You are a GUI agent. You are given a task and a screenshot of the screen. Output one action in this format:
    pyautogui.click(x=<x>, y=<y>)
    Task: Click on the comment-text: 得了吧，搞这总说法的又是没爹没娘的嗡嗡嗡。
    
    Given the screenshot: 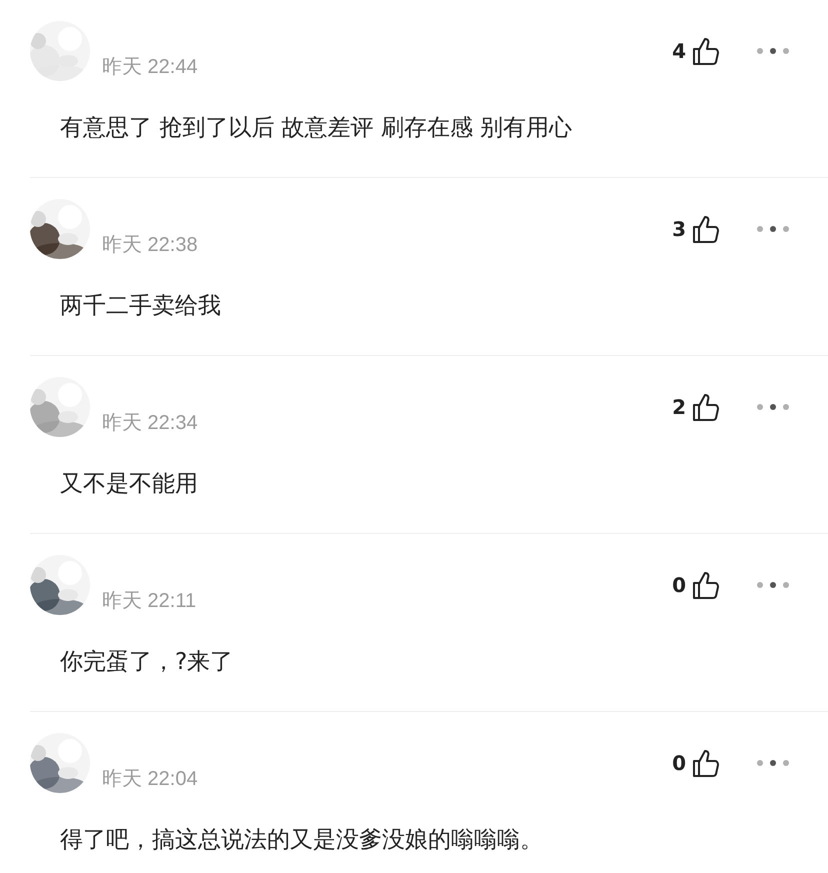 What is the action you would take?
    pyautogui.click(x=301, y=840)
    